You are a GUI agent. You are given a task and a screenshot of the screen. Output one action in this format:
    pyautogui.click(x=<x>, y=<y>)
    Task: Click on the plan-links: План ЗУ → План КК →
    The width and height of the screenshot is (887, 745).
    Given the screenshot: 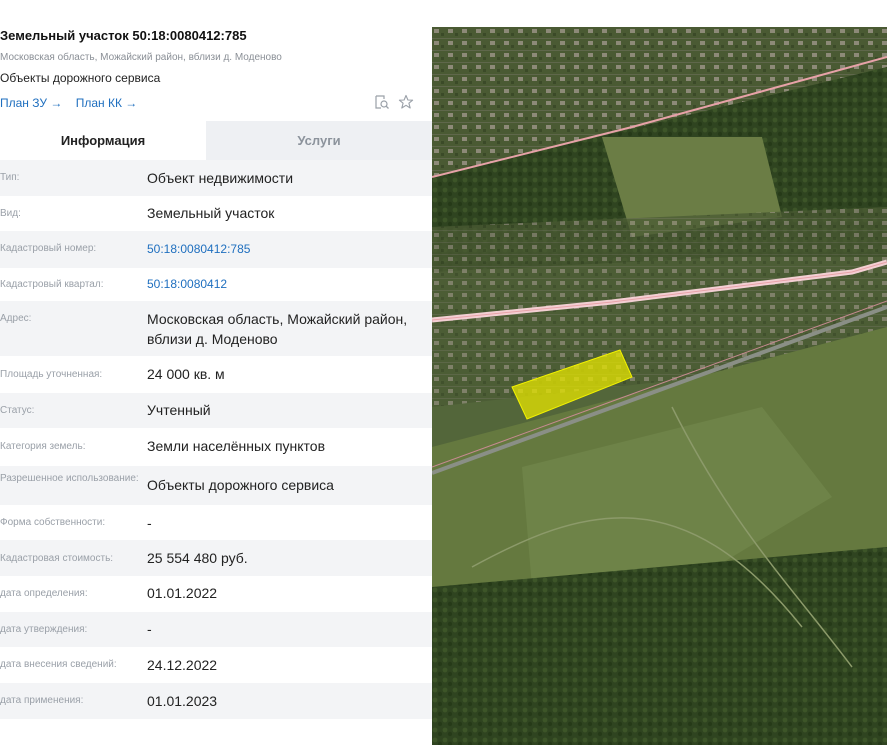 What is the action you would take?
    pyautogui.click(x=73, y=103)
    